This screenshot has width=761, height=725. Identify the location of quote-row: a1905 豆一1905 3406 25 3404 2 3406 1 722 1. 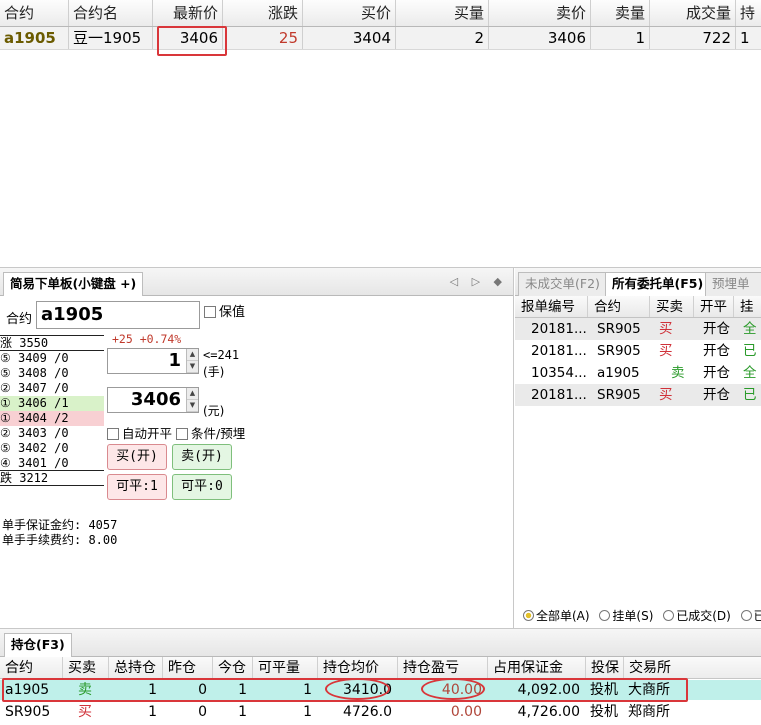
(380, 38).